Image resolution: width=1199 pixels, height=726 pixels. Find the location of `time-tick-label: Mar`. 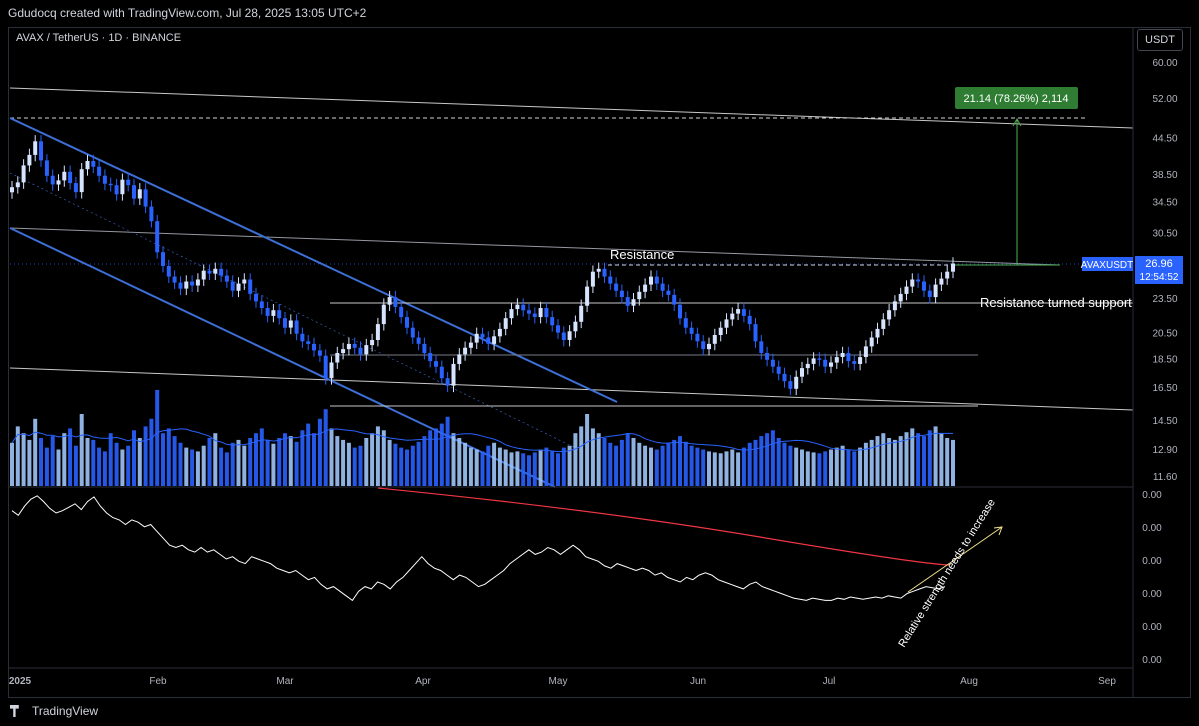

time-tick-label: Mar is located at coordinates (285, 681).